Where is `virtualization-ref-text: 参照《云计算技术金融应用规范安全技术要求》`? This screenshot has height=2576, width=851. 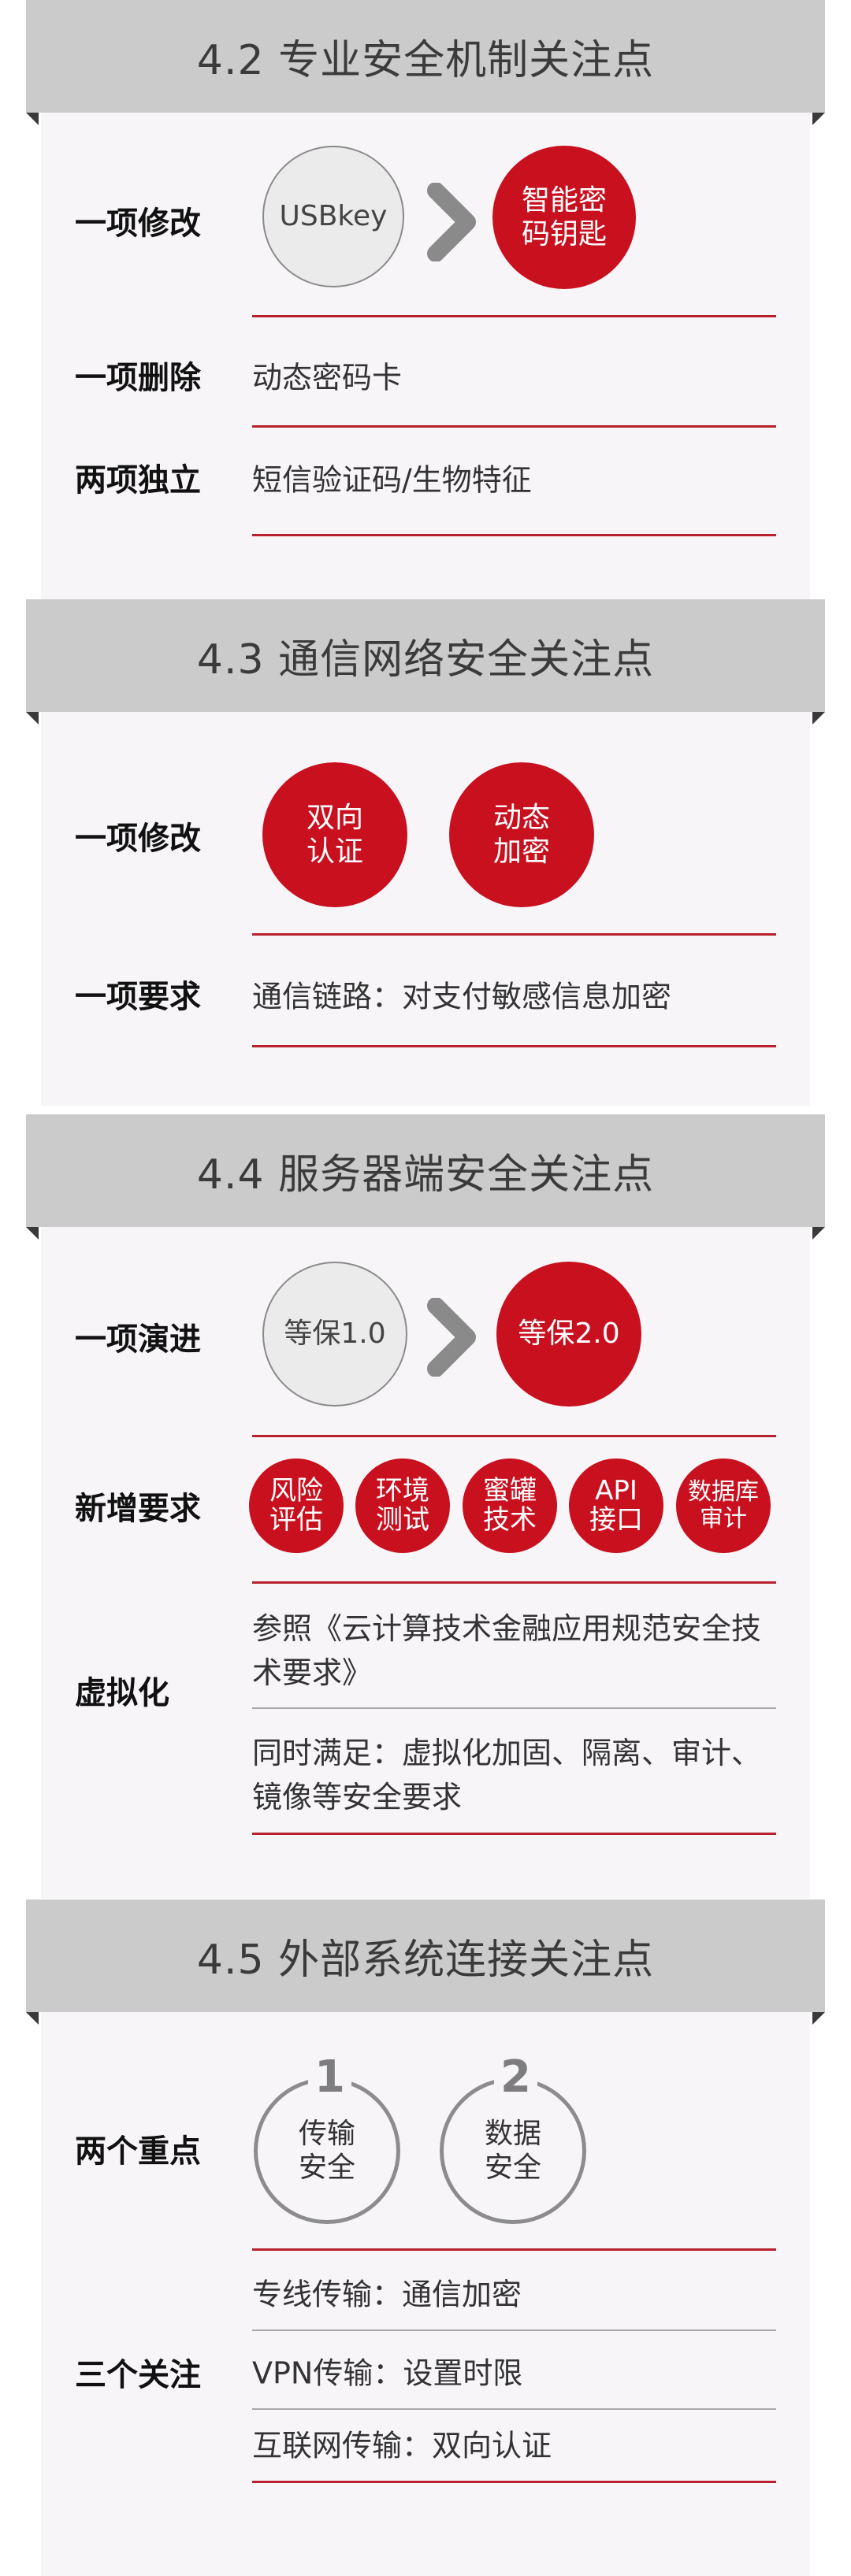 virtualization-ref-text: 参照《云计算技术金融应用规范安全技术要求》 is located at coordinates (507, 1650).